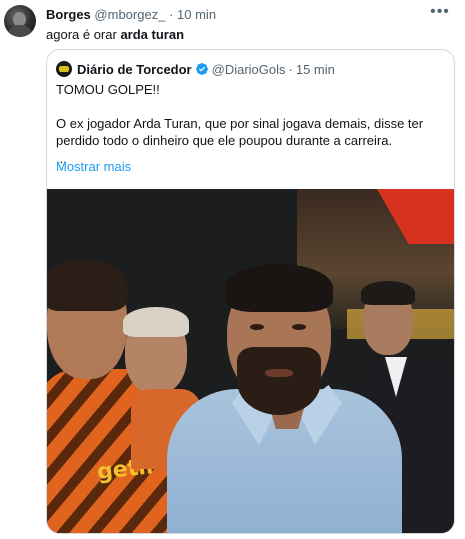  I want to click on photo-main-man-hair, so click(279, 288).